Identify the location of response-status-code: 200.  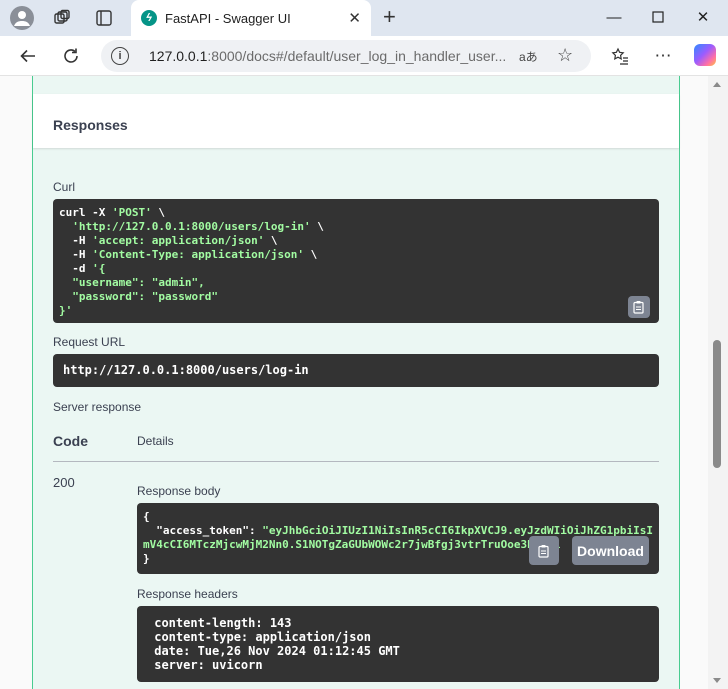
(64, 482).